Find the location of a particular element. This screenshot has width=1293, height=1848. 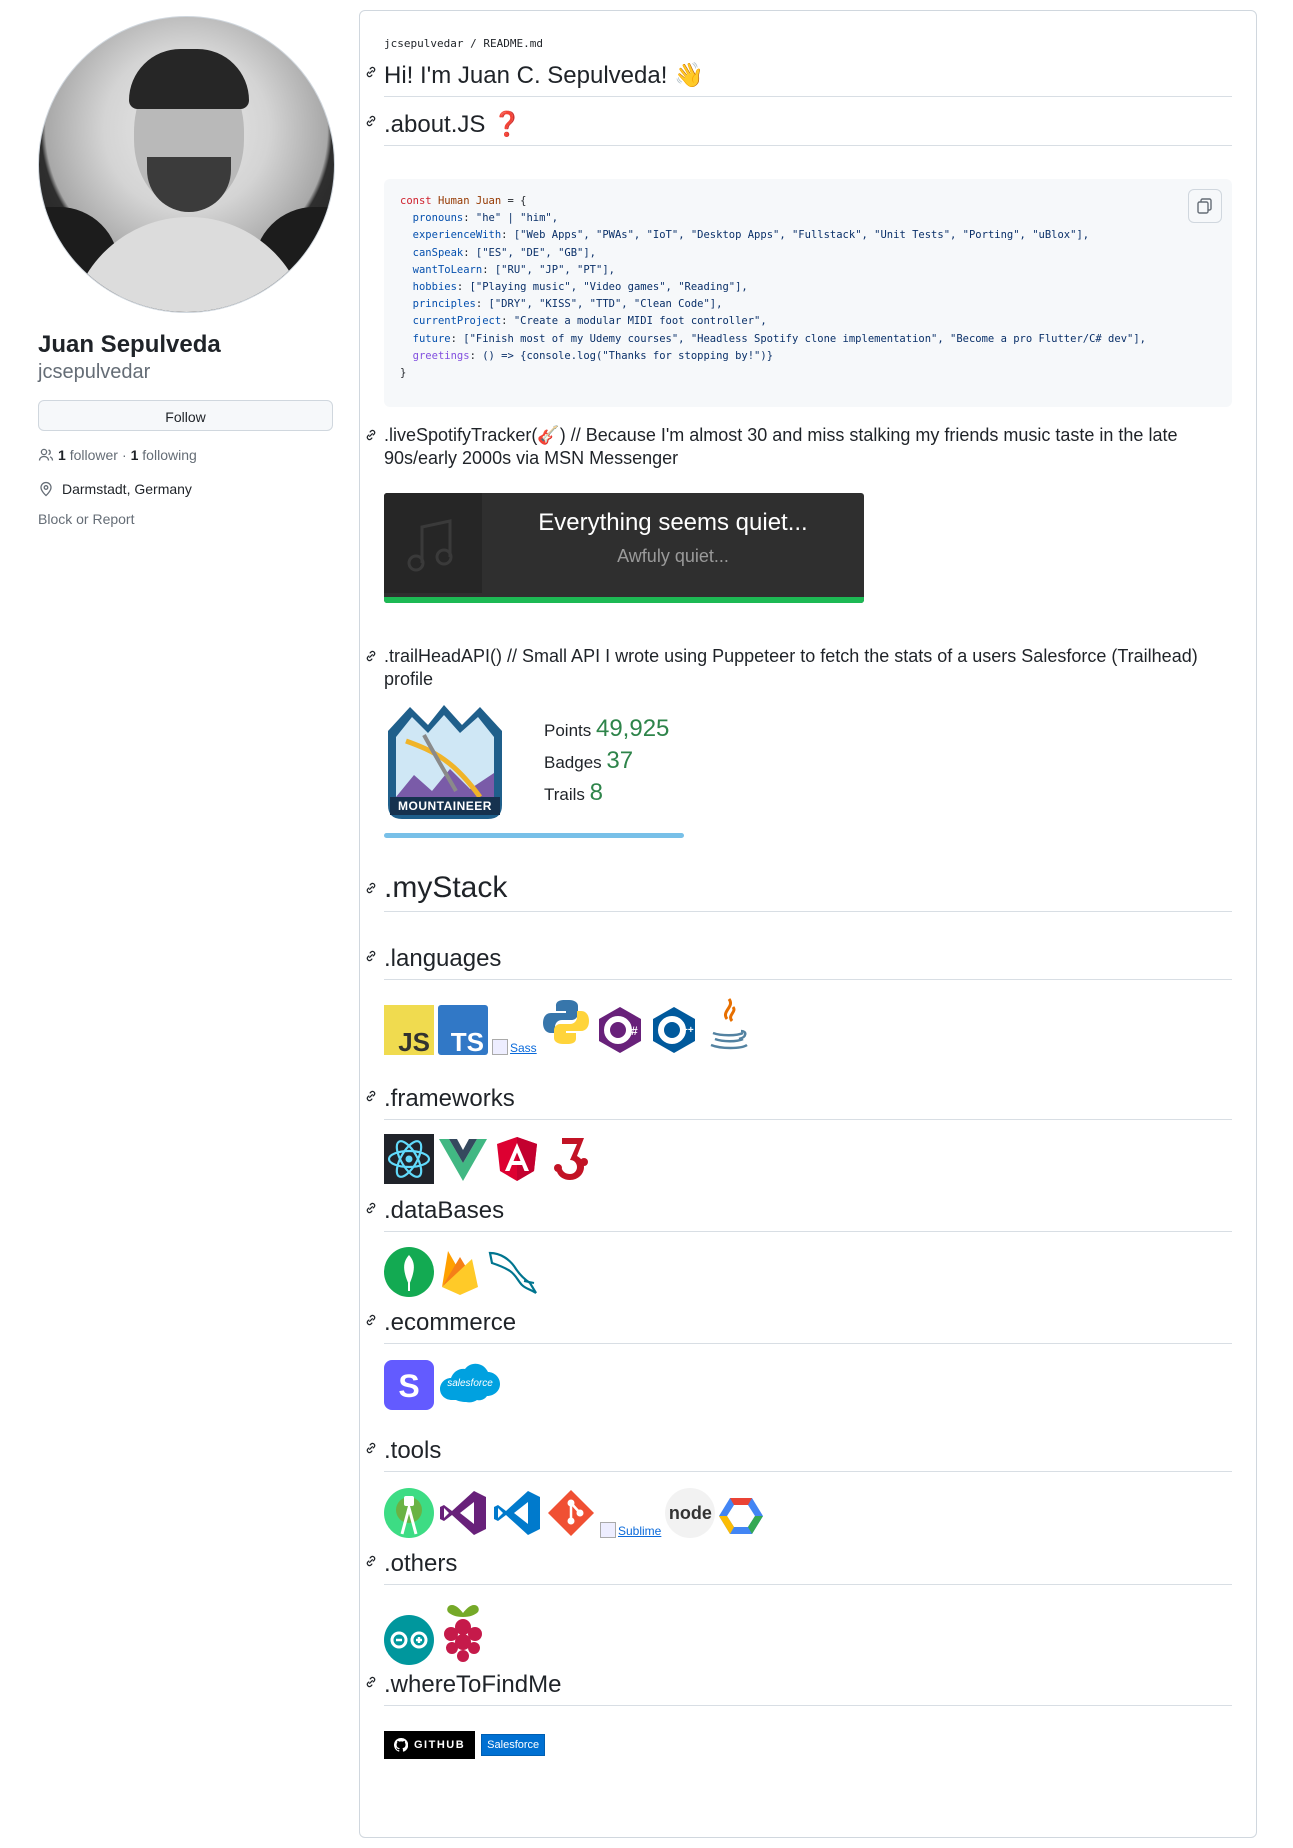

album-art-placeholder is located at coordinates (433, 543).